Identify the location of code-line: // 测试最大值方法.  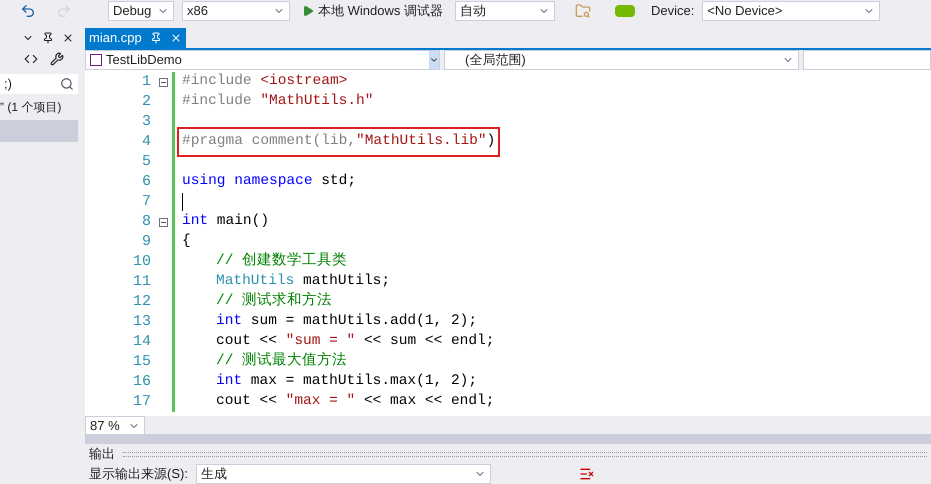
(282, 362).